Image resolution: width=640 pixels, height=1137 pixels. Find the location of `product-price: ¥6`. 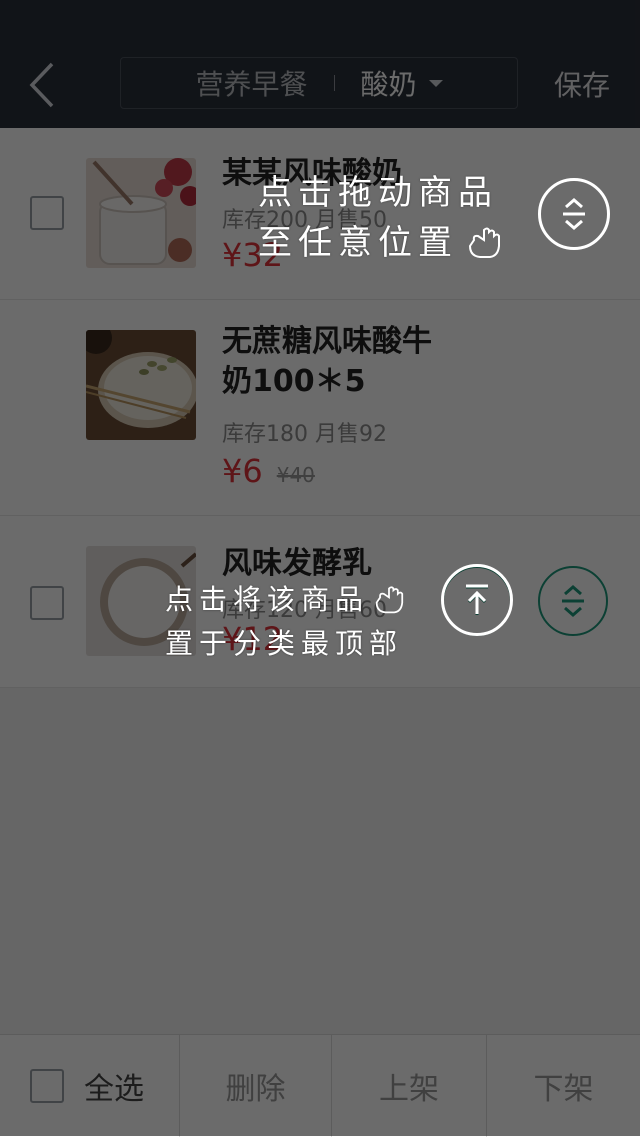

product-price: ¥6 is located at coordinates (242, 471).